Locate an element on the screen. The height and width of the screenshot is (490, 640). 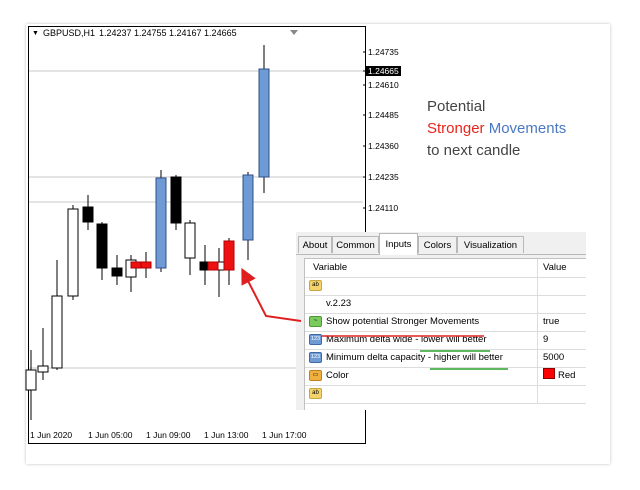
table-row: ▭ Color Red is located at coordinates (445, 376).